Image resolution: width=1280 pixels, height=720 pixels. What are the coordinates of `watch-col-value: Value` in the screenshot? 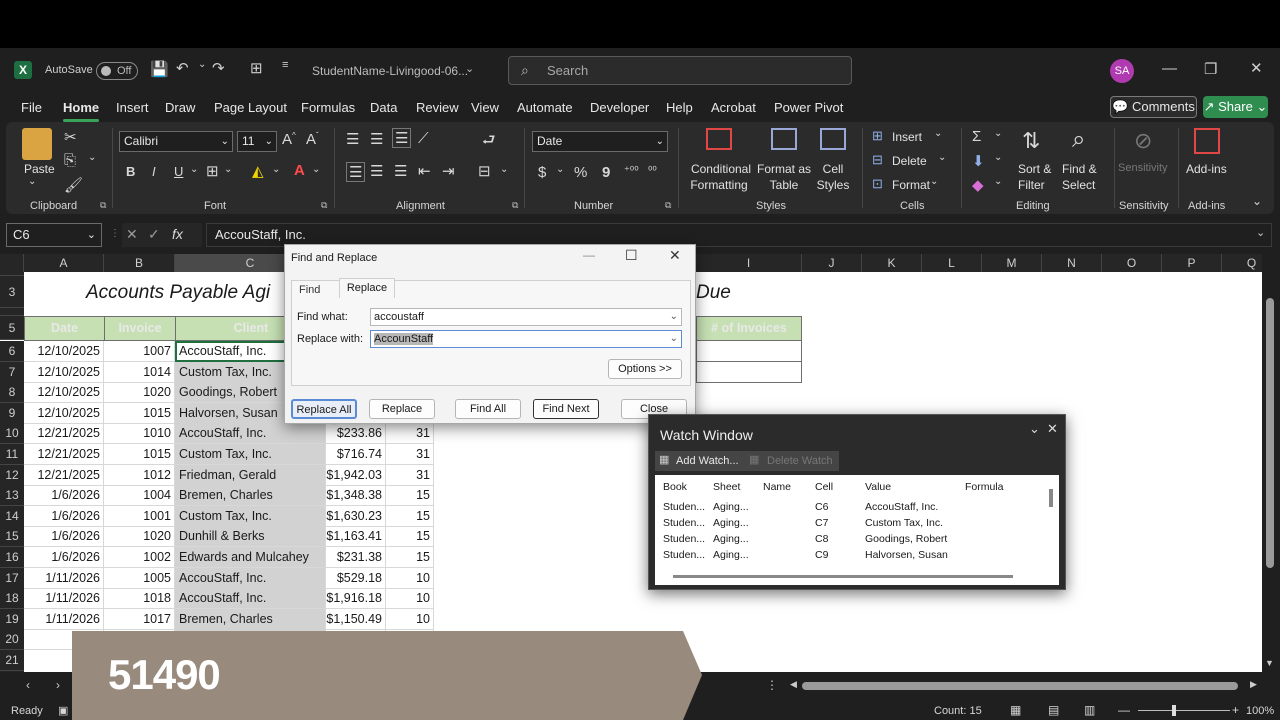 It's located at (878, 487).